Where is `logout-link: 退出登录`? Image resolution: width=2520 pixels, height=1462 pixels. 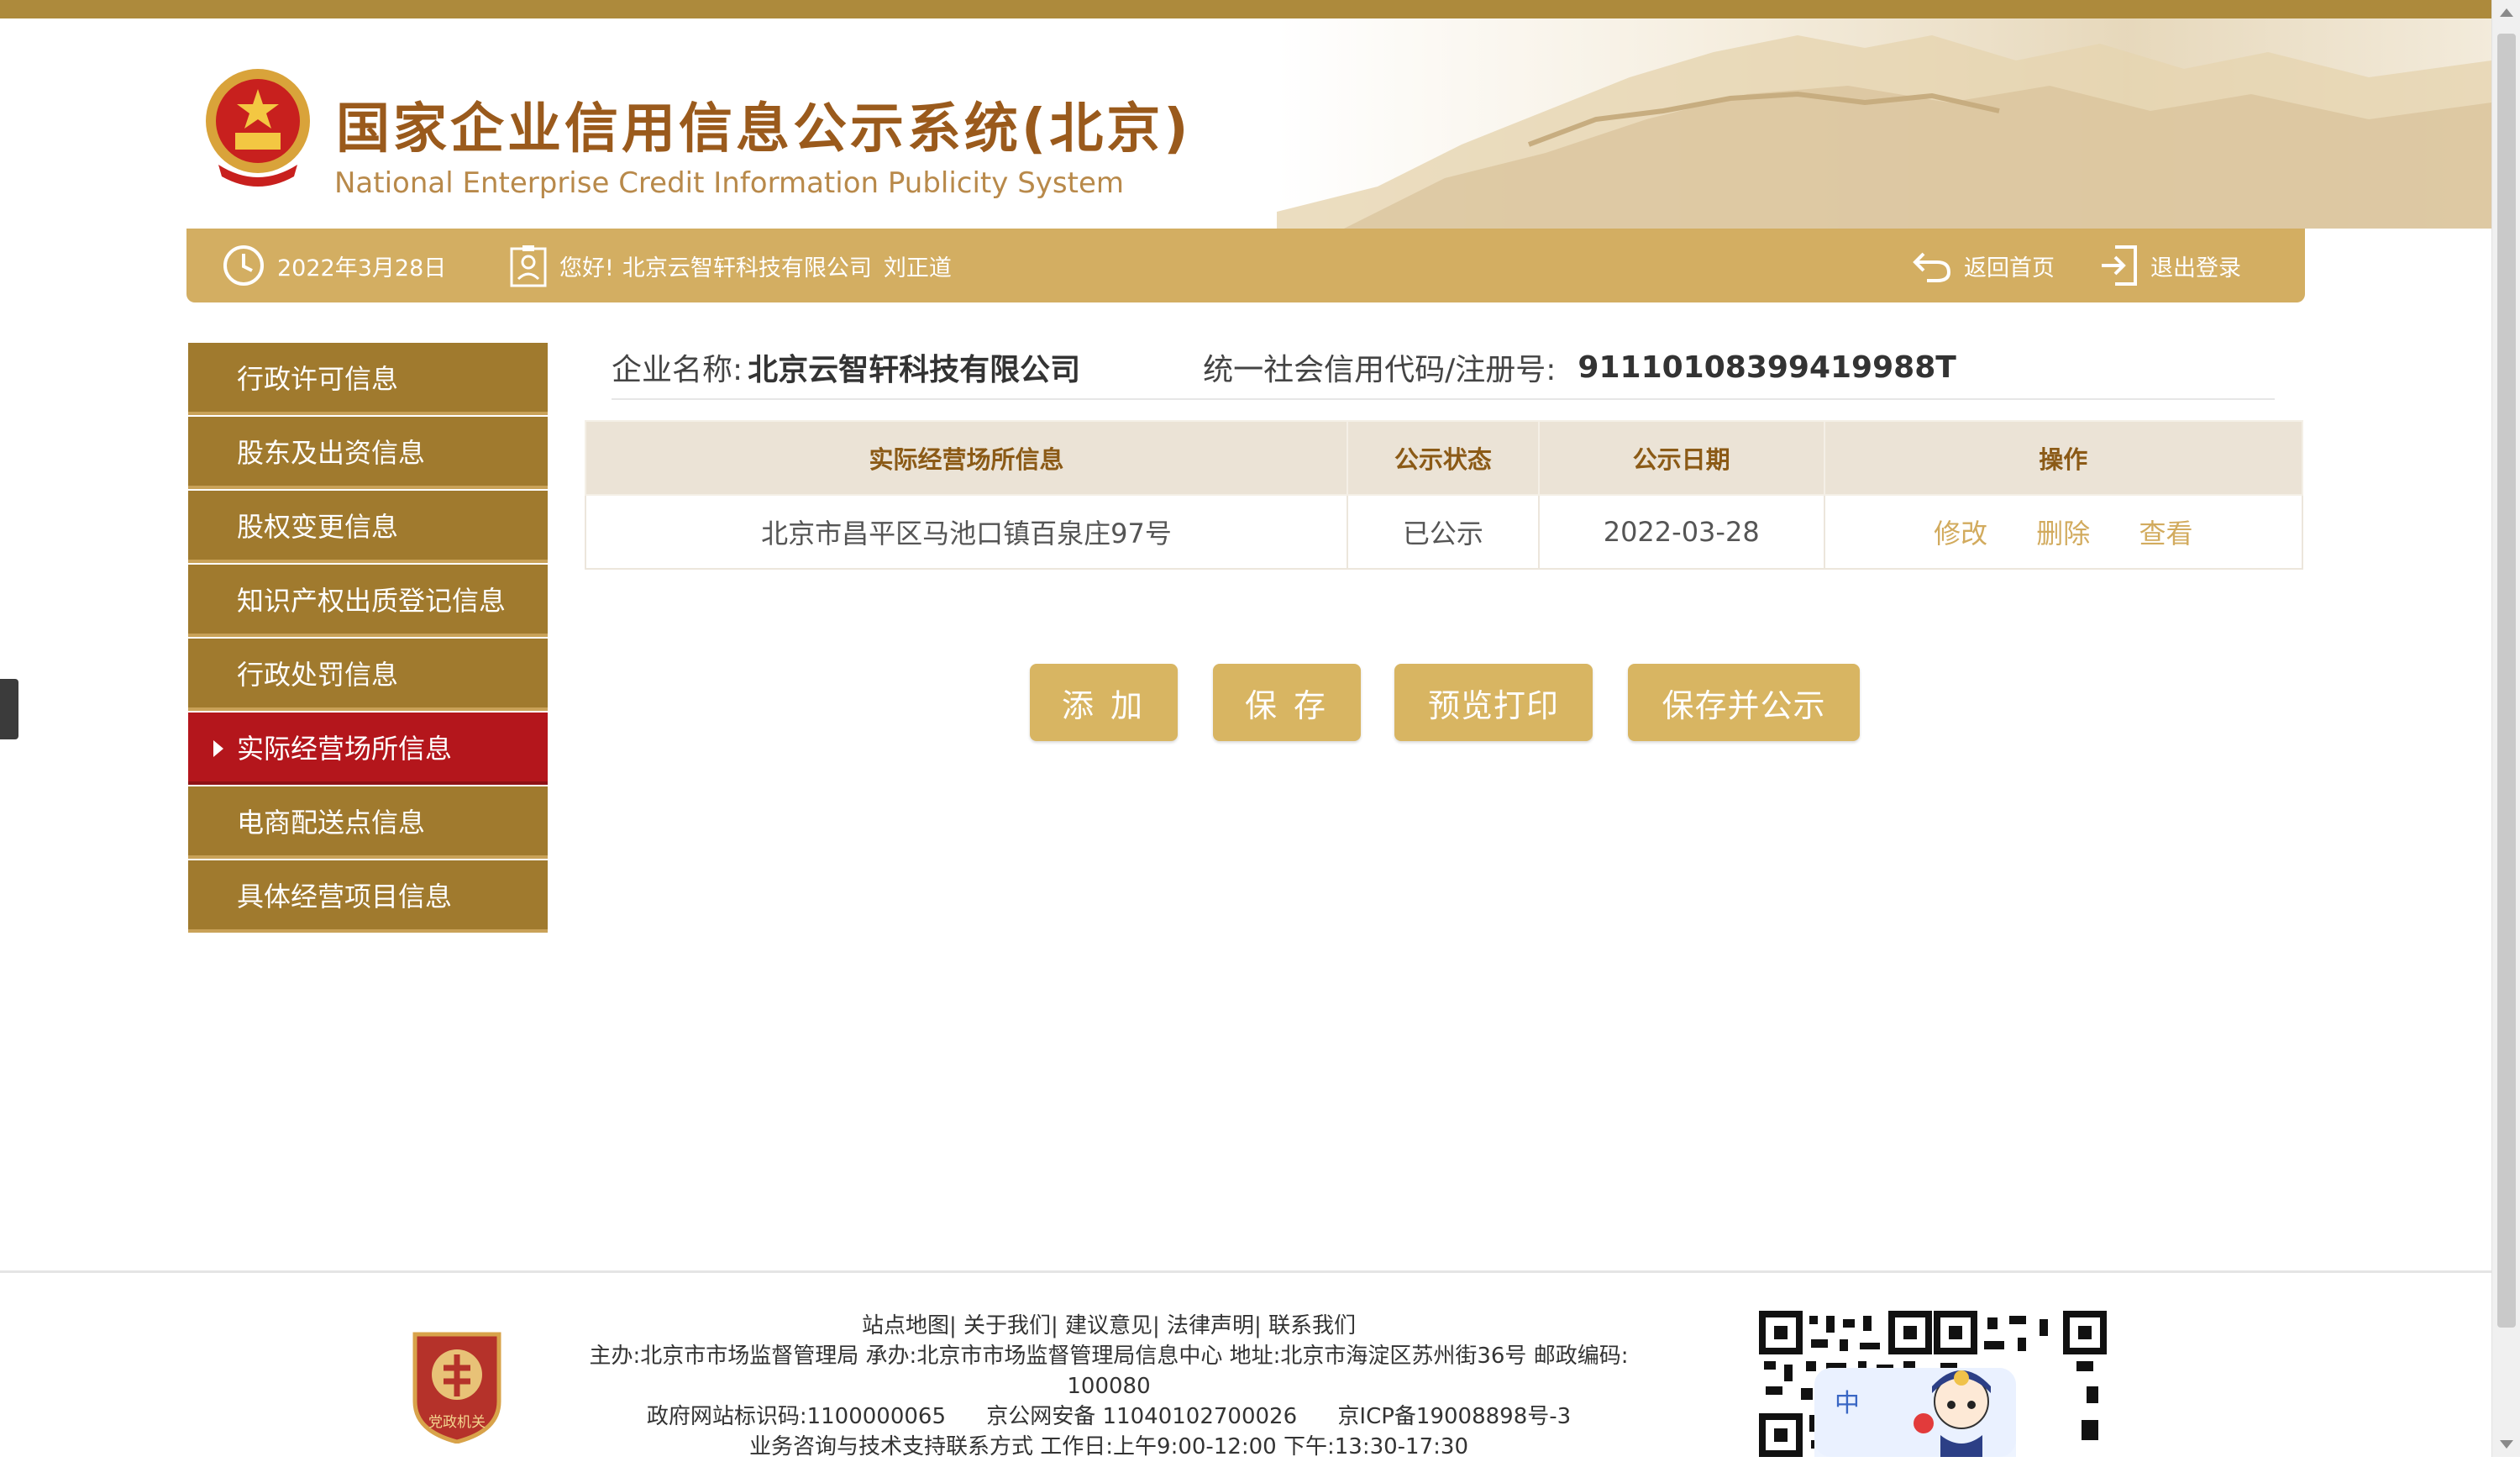
logout-link: 退出登录 is located at coordinates (2169, 265).